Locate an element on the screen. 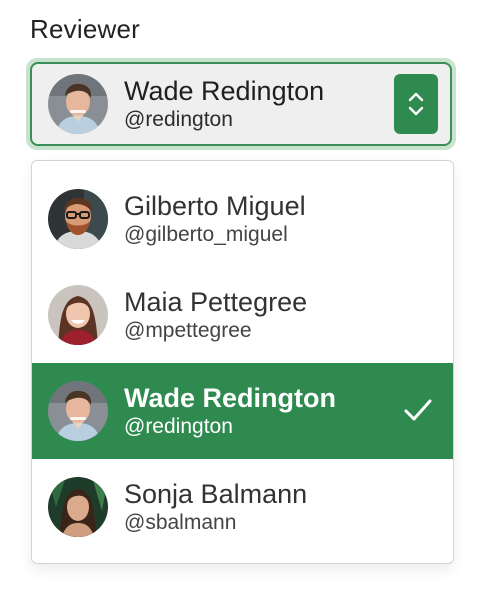 The width and height of the screenshot is (484, 596). option-sonja-balmann: Sonja Balmann @sbalmann is located at coordinates (242, 507).